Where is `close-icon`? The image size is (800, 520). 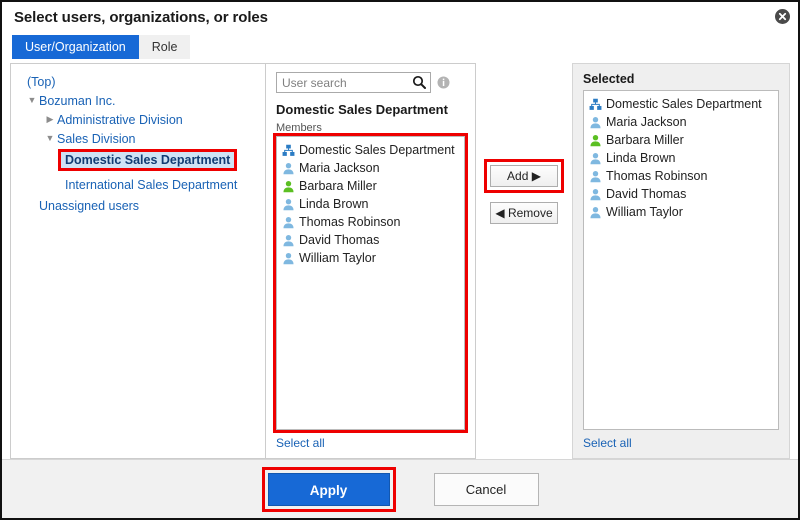
close-icon is located at coordinates (782, 16).